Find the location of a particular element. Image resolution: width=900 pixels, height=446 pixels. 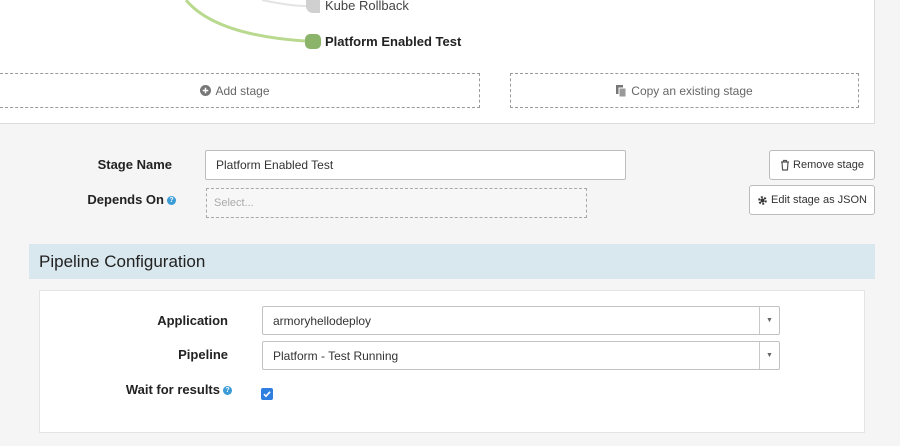

graph-edge-inactive is located at coordinates (284, 3).